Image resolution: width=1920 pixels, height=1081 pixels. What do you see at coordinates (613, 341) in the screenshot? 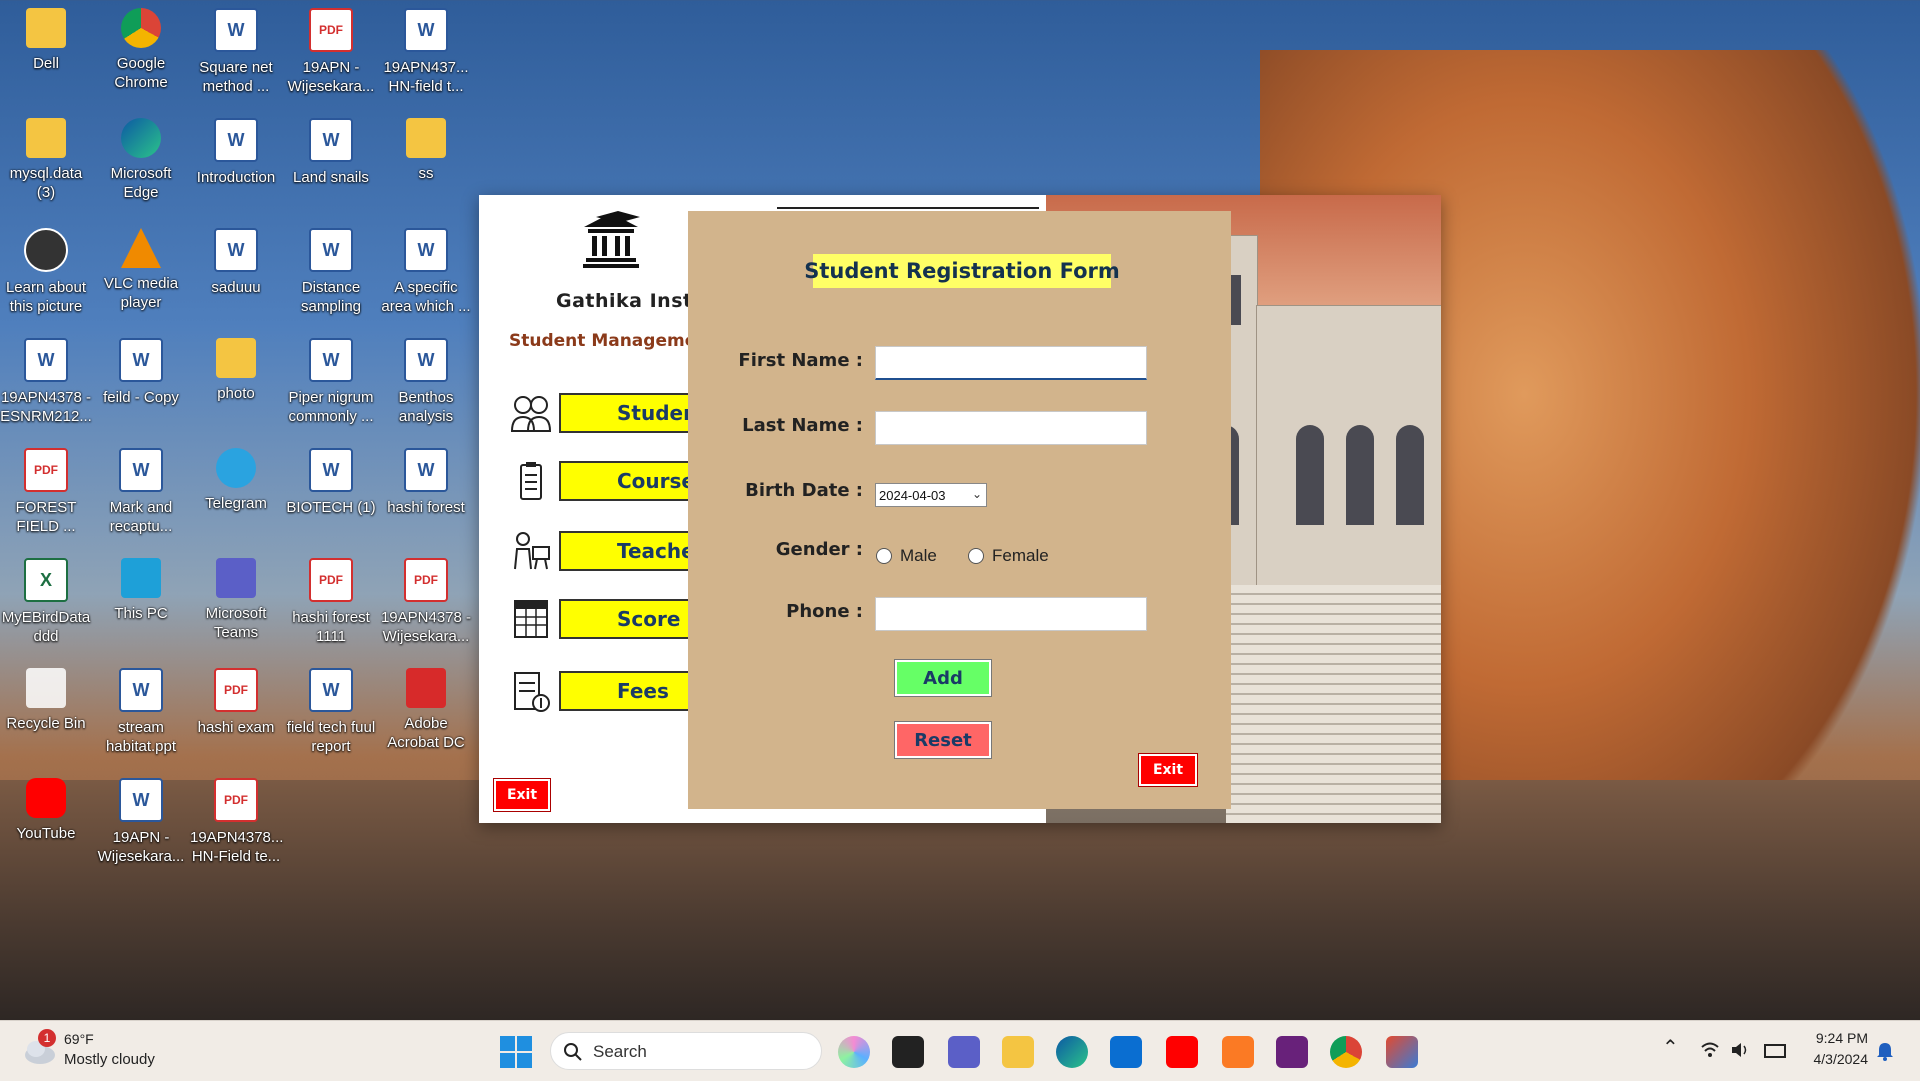
I see `app-subtitle: Student Management` at bounding box center [613, 341].